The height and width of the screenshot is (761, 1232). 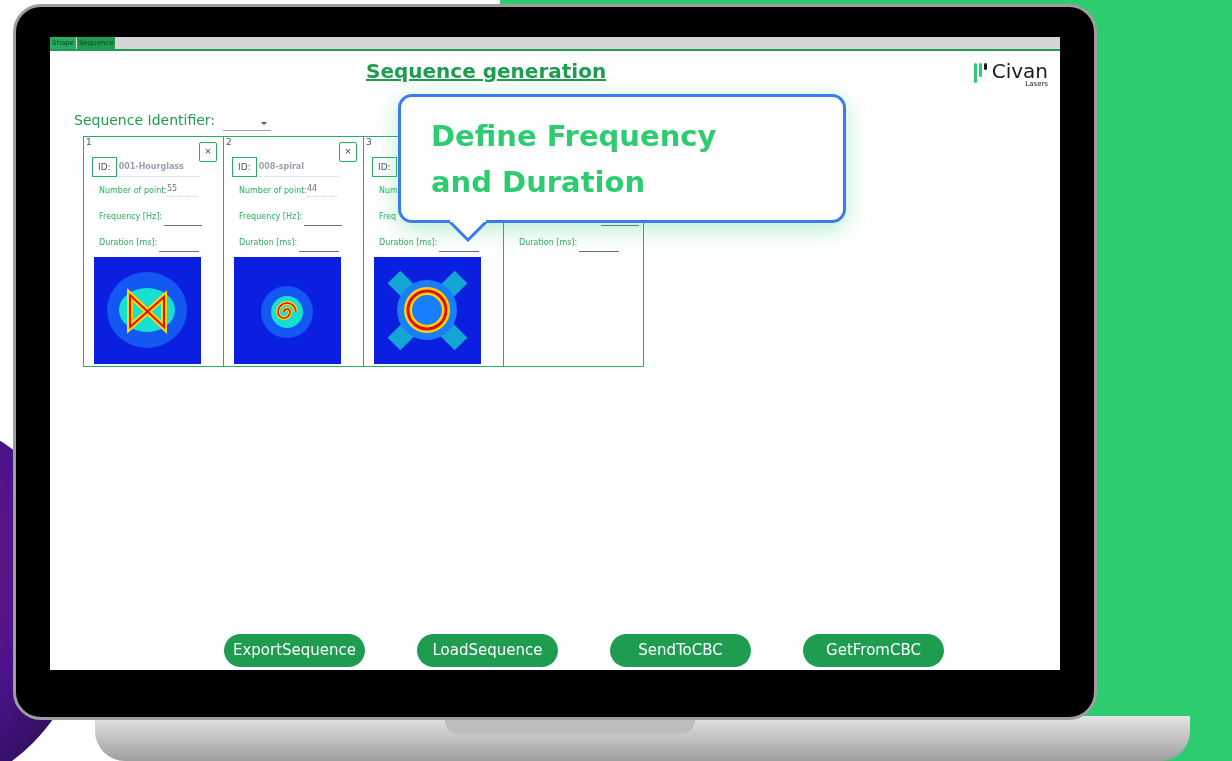 What do you see at coordinates (980, 72) in the screenshot?
I see `logo-mark-icon` at bounding box center [980, 72].